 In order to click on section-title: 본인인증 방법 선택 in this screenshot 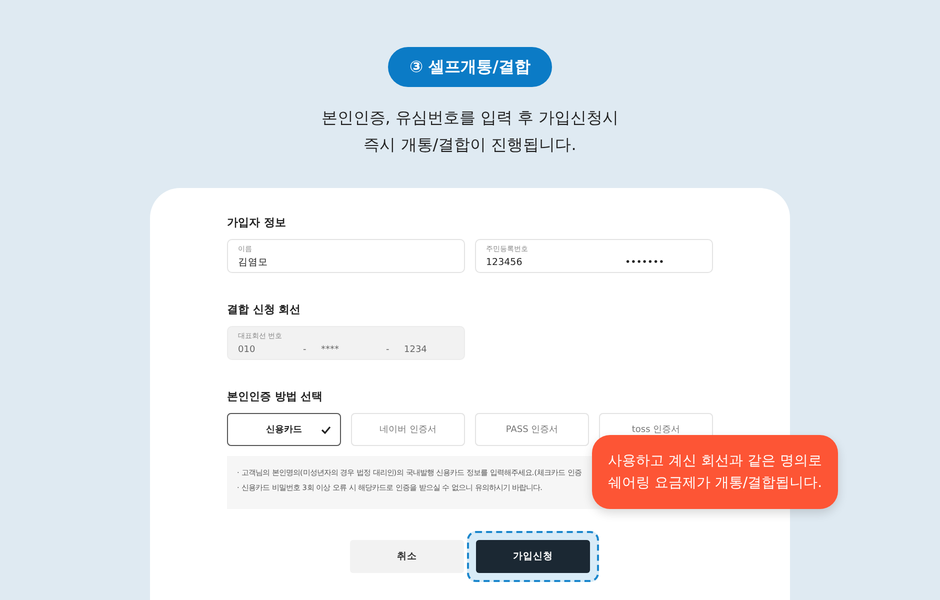, I will do `click(275, 397)`.